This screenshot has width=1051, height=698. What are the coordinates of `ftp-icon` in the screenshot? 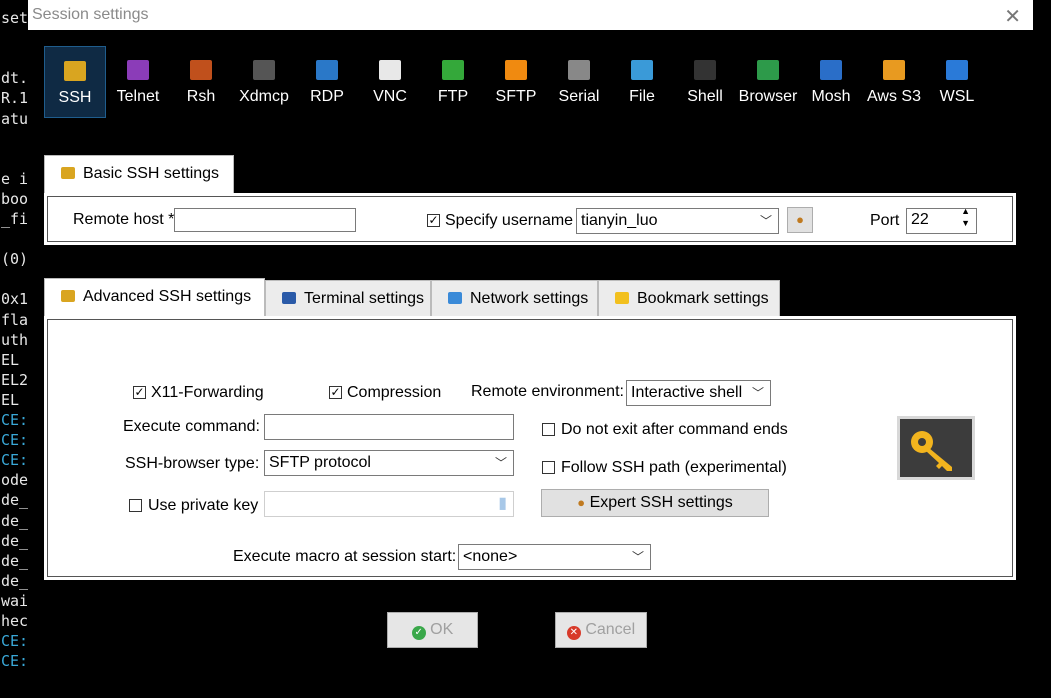 It's located at (453, 70).